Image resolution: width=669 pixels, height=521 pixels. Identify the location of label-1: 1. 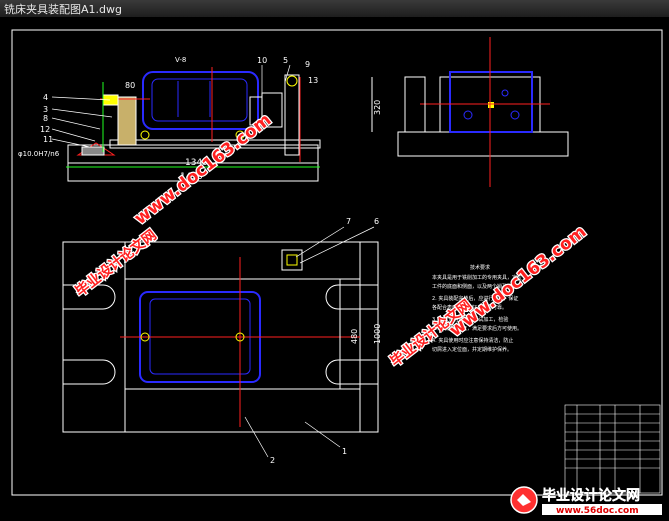
(344, 451).